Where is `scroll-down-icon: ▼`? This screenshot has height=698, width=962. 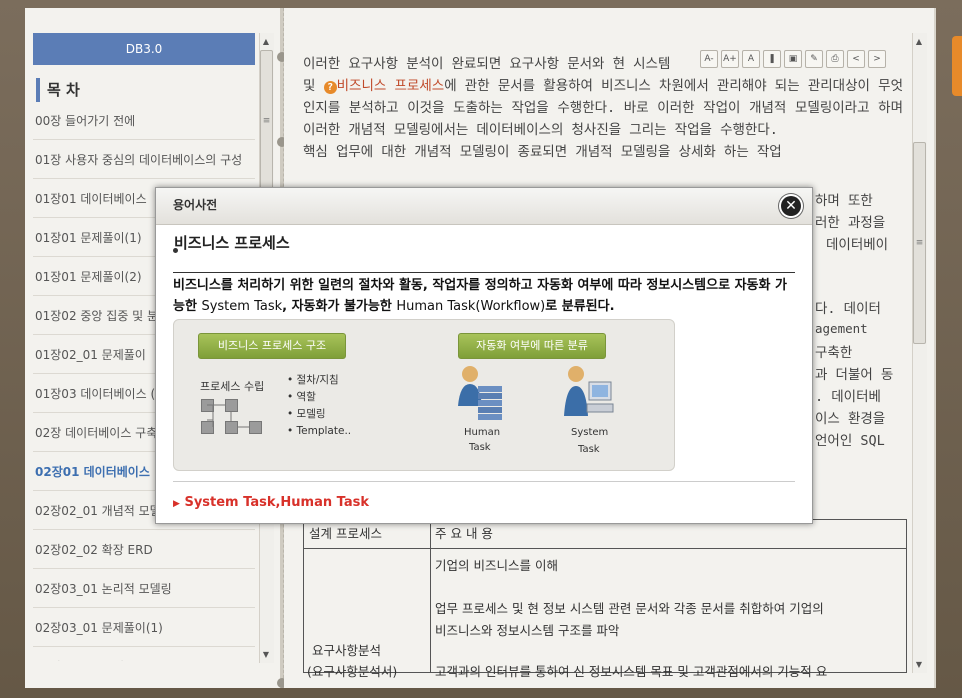 scroll-down-icon: ▼ is located at coordinates (266, 654).